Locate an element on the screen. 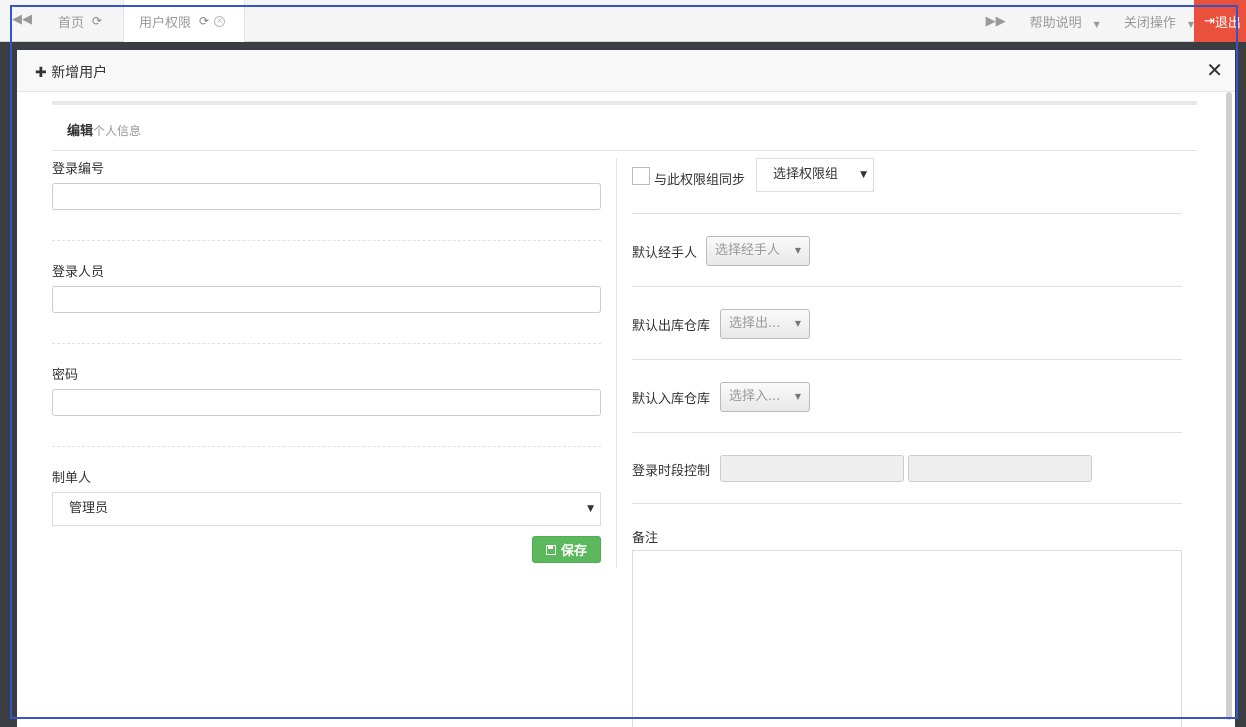 Image resolution: width=1246 pixels, height=727 pixels. default-handler-value: 选择经手人 is located at coordinates (748, 250).